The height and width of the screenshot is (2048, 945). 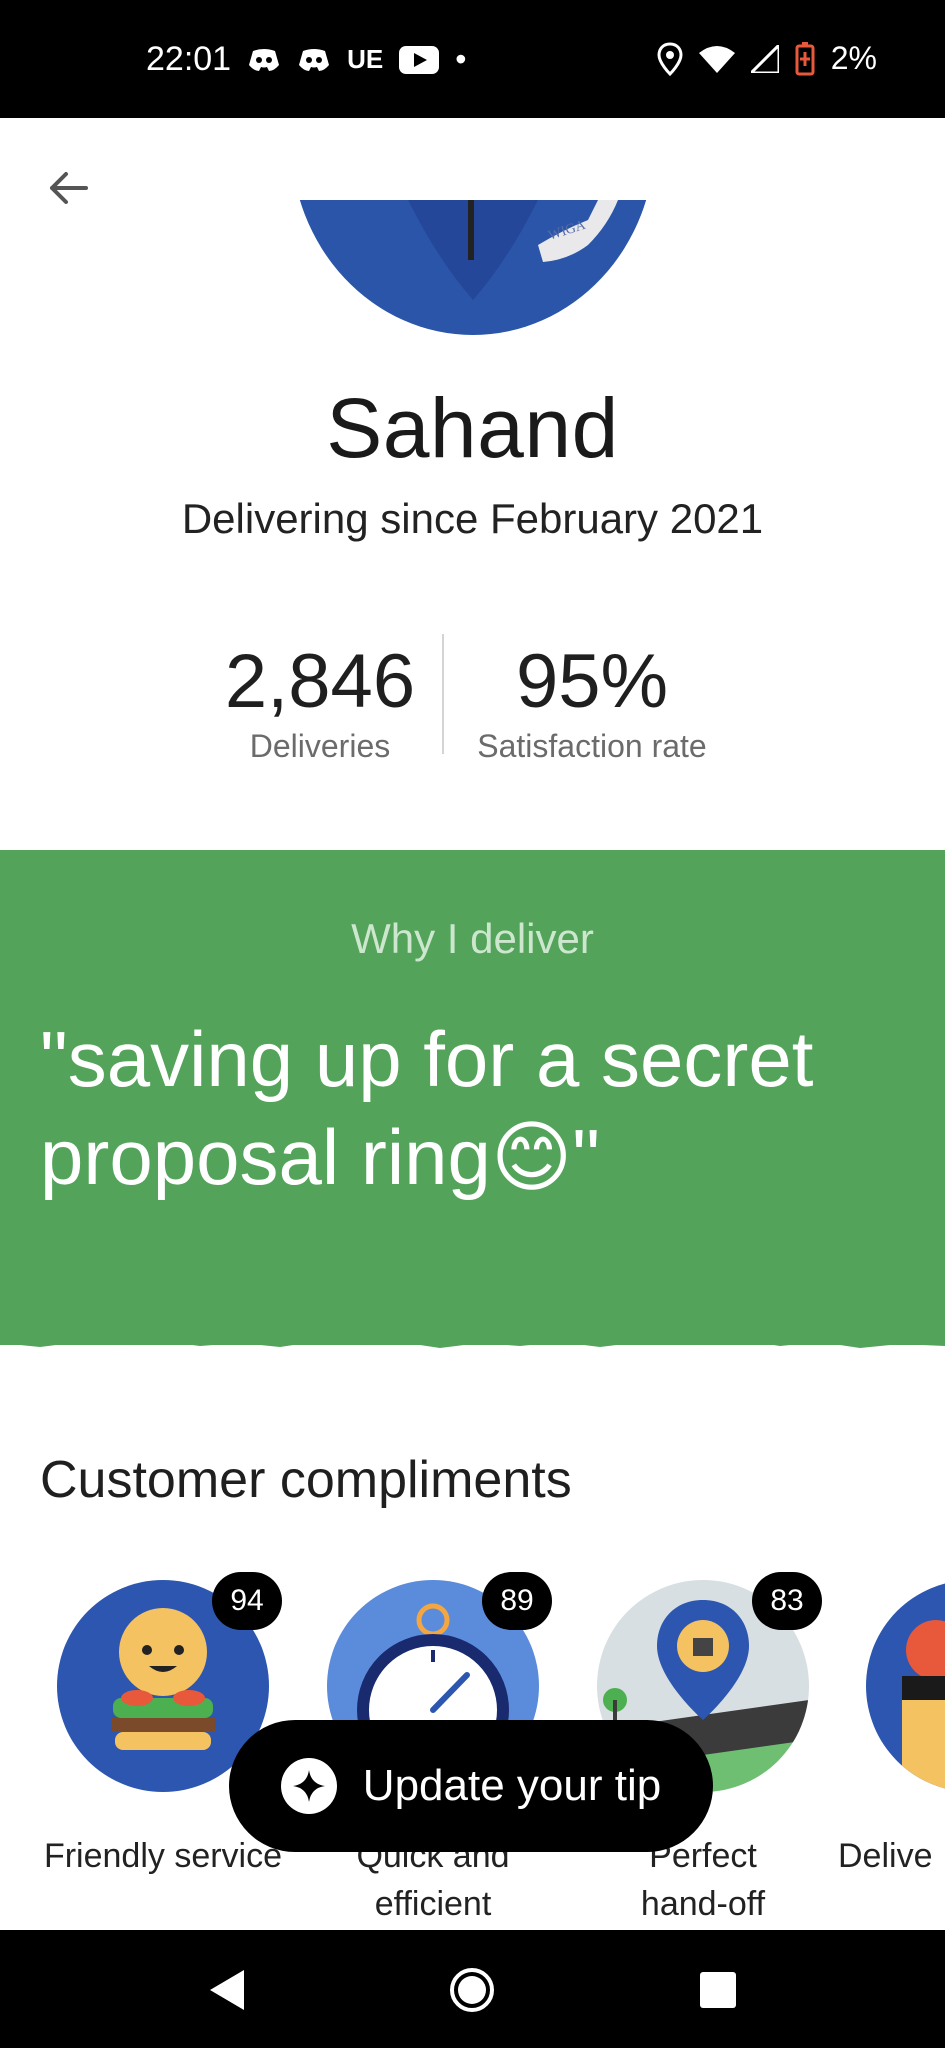 I want to click on back-button, so click(x=68, y=188).